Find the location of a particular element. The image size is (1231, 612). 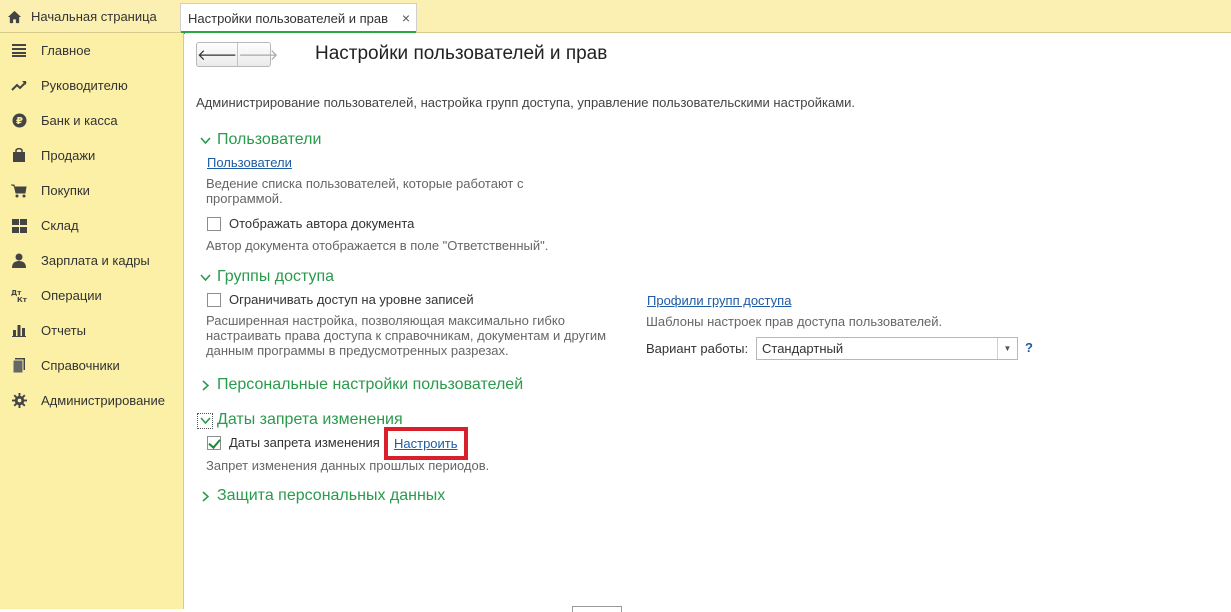

dates-checkbox-row: Даты запрета изменения is located at coordinates (293, 442).